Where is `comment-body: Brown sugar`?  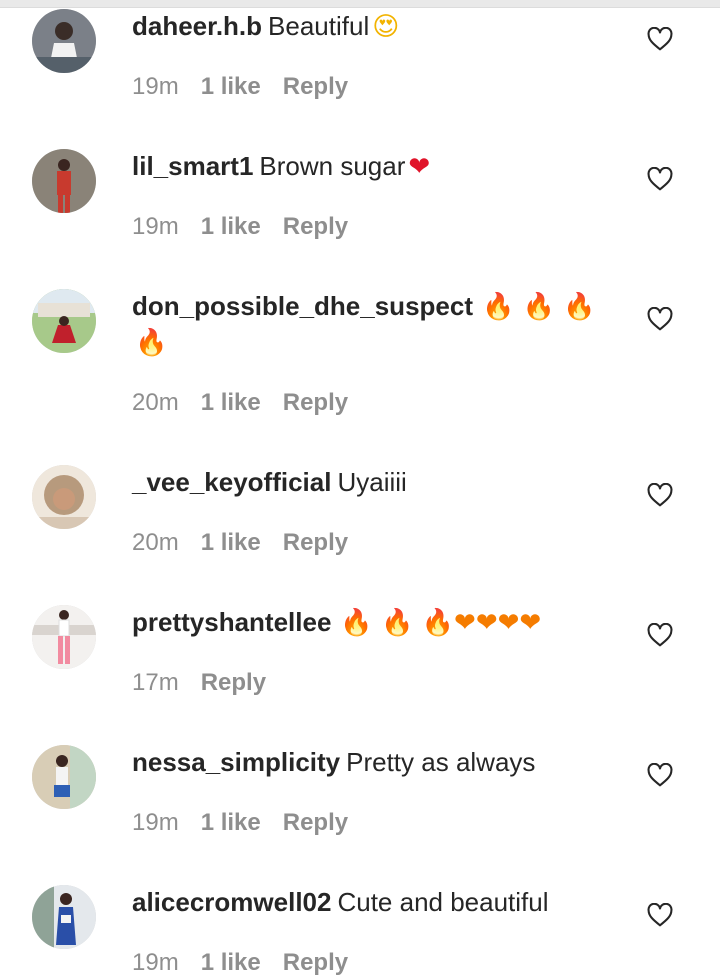 comment-body: Brown sugar is located at coordinates (332, 166).